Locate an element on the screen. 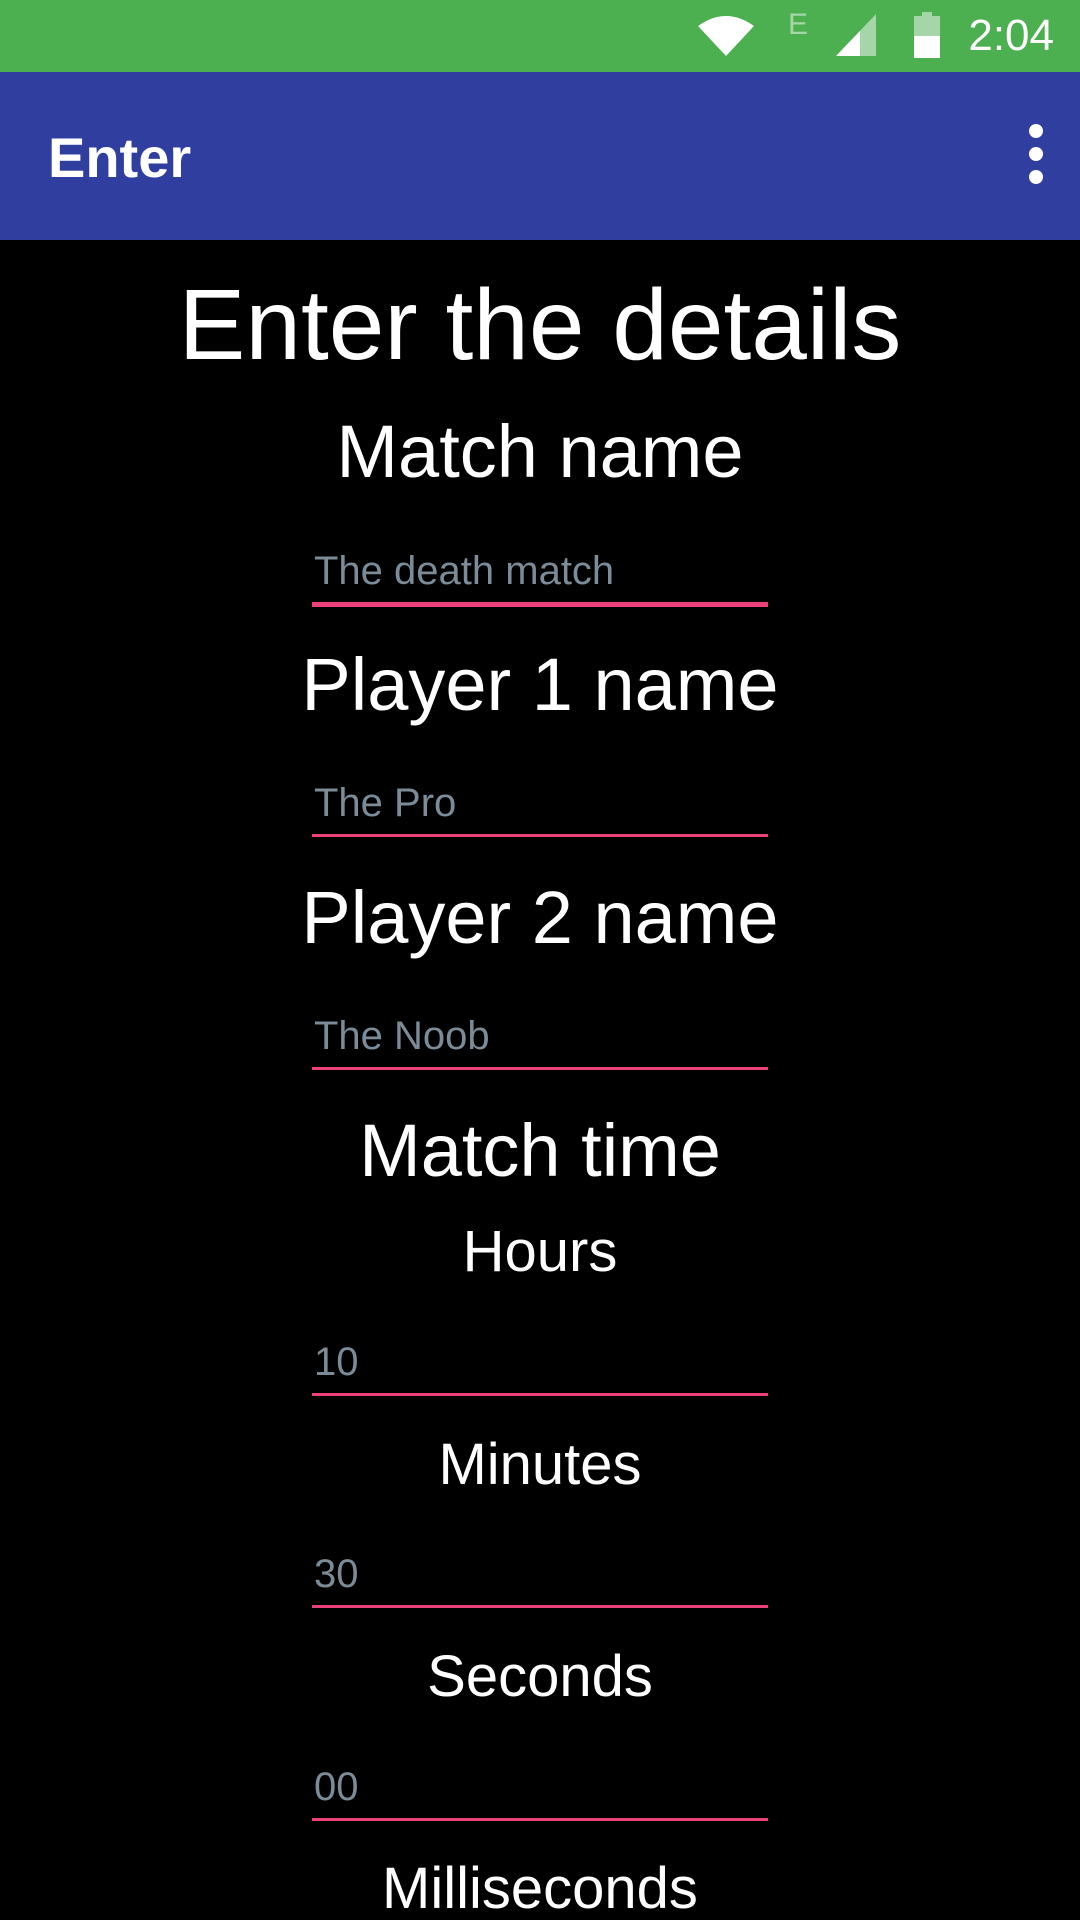 The width and height of the screenshot is (1080, 1920). match-name-input is located at coordinates (539, 571).